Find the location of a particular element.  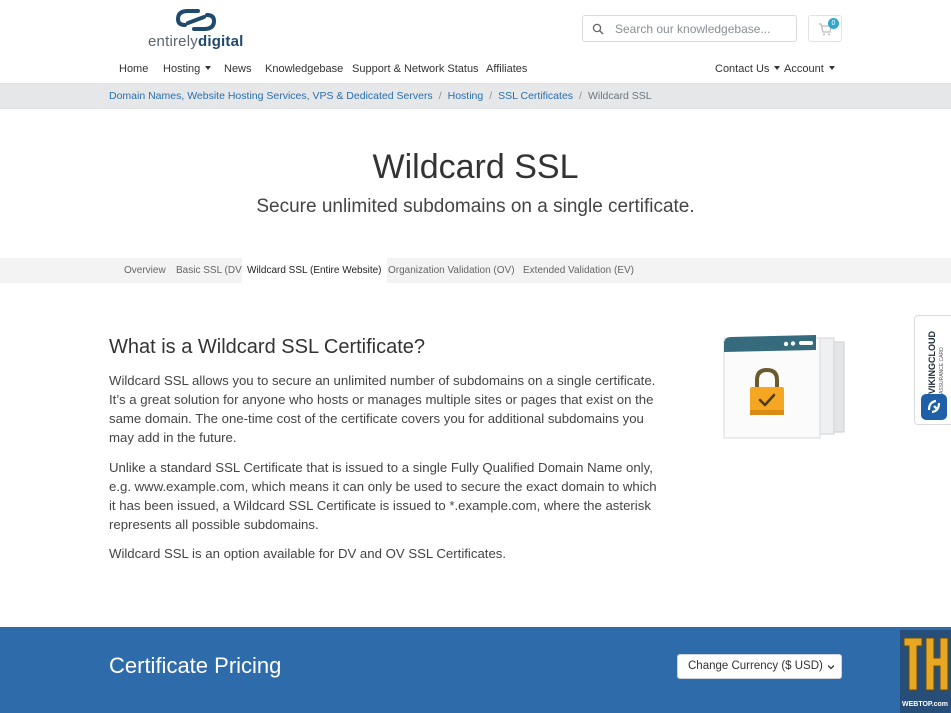

site-header: entirelydigital 0 is located at coordinates (475, 28).